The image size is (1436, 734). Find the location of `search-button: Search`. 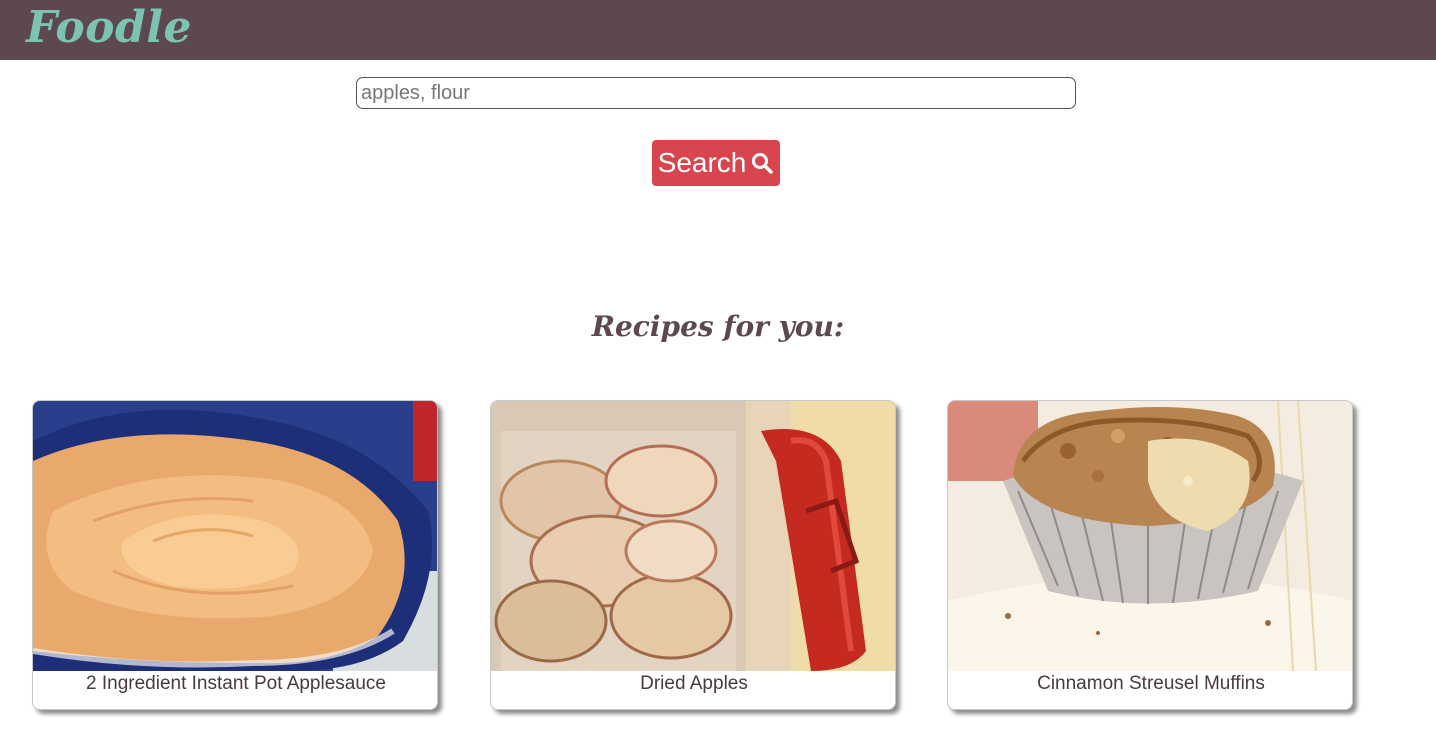

search-button: Search is located at coordinates (716, 163).